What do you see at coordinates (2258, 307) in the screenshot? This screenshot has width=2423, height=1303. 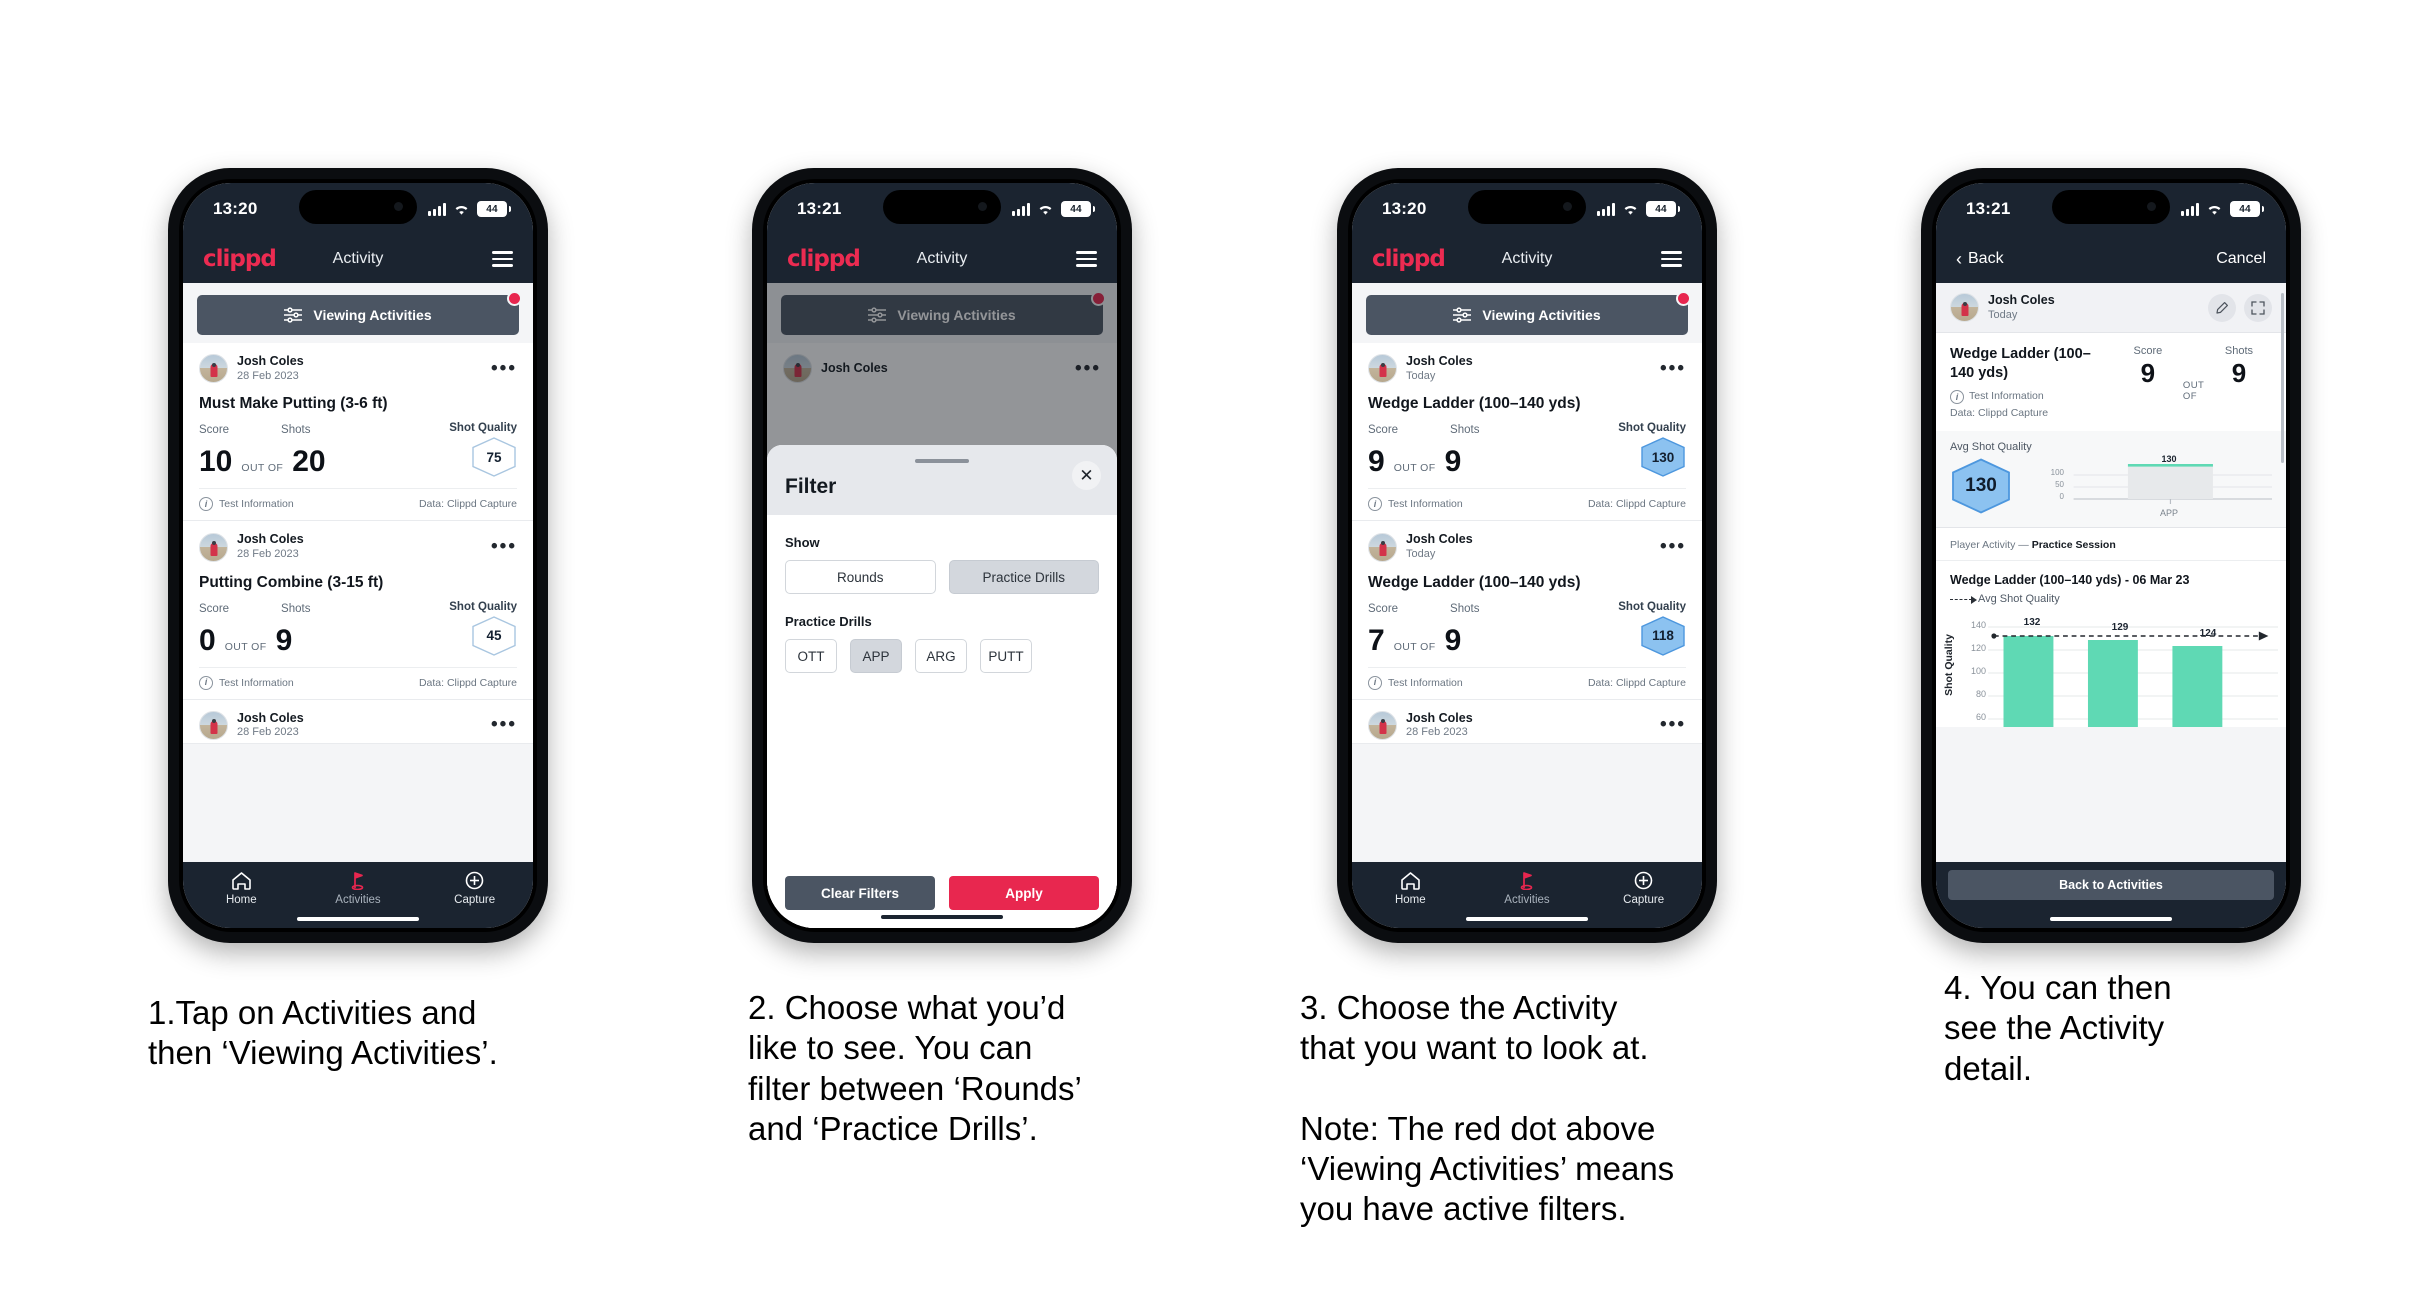 I see `fullscreen-icon` at bounding box center [2258, 307].